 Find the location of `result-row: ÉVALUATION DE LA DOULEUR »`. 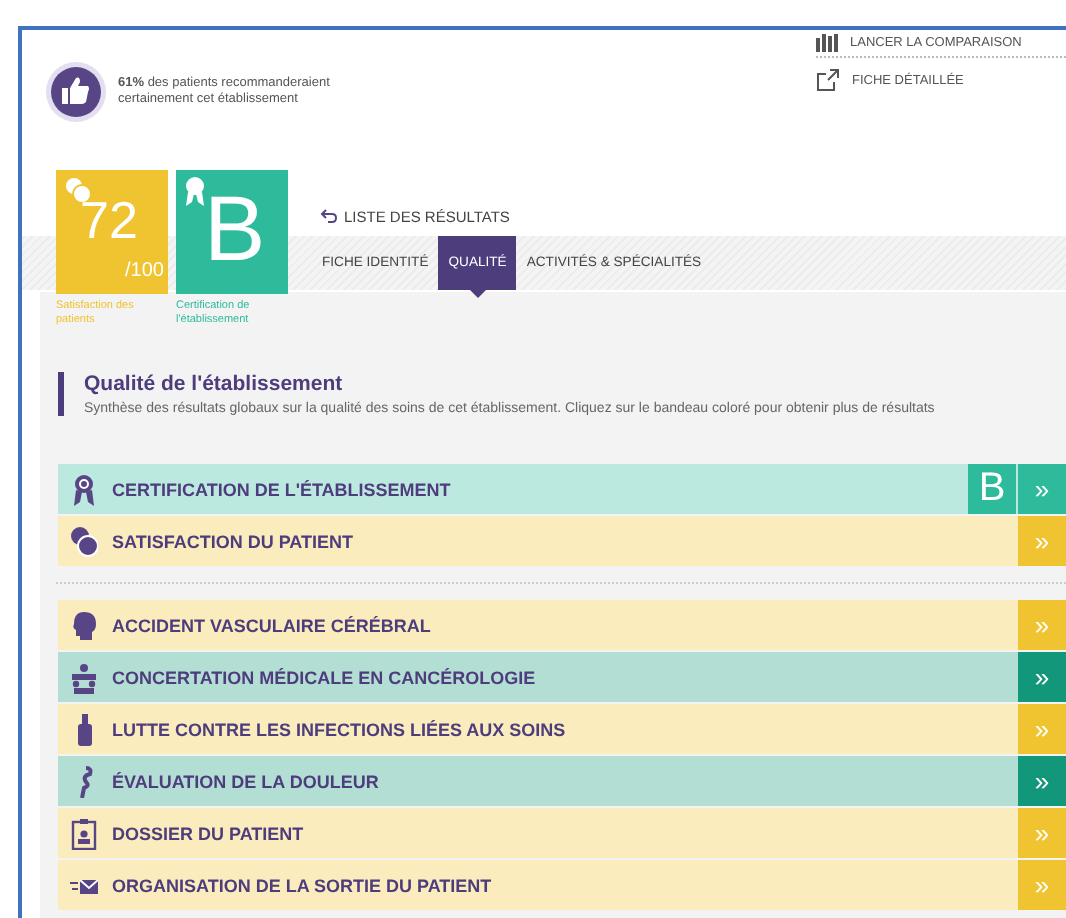

result-row: ÉVALUATION DE LA DOULEUR » is located at coordinates (562, 781).